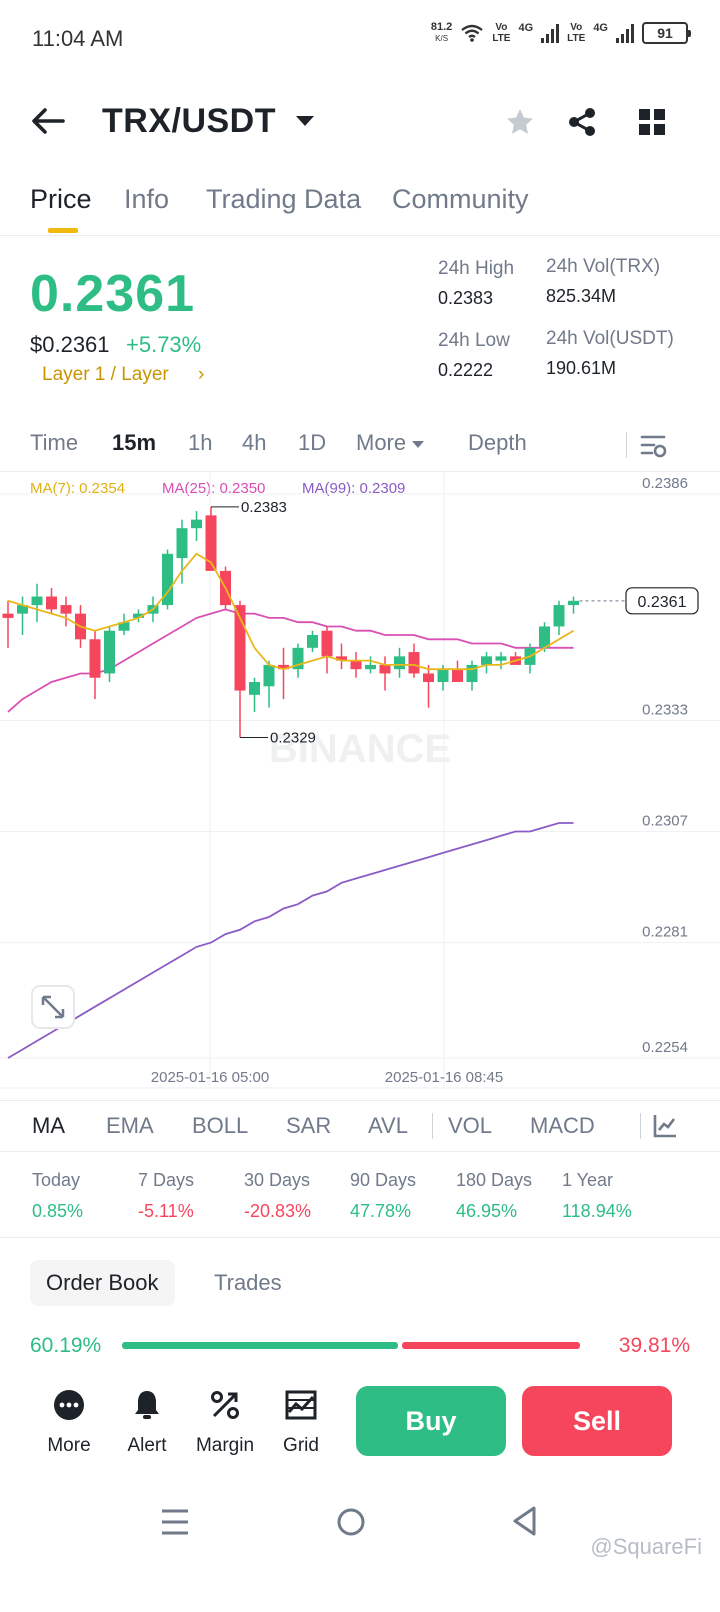 The image size is (720, 1612). I want to click on status-icons: 81.2 K/S Vo LTE 4G Vo LTE 4G 91, so click(560, 32).